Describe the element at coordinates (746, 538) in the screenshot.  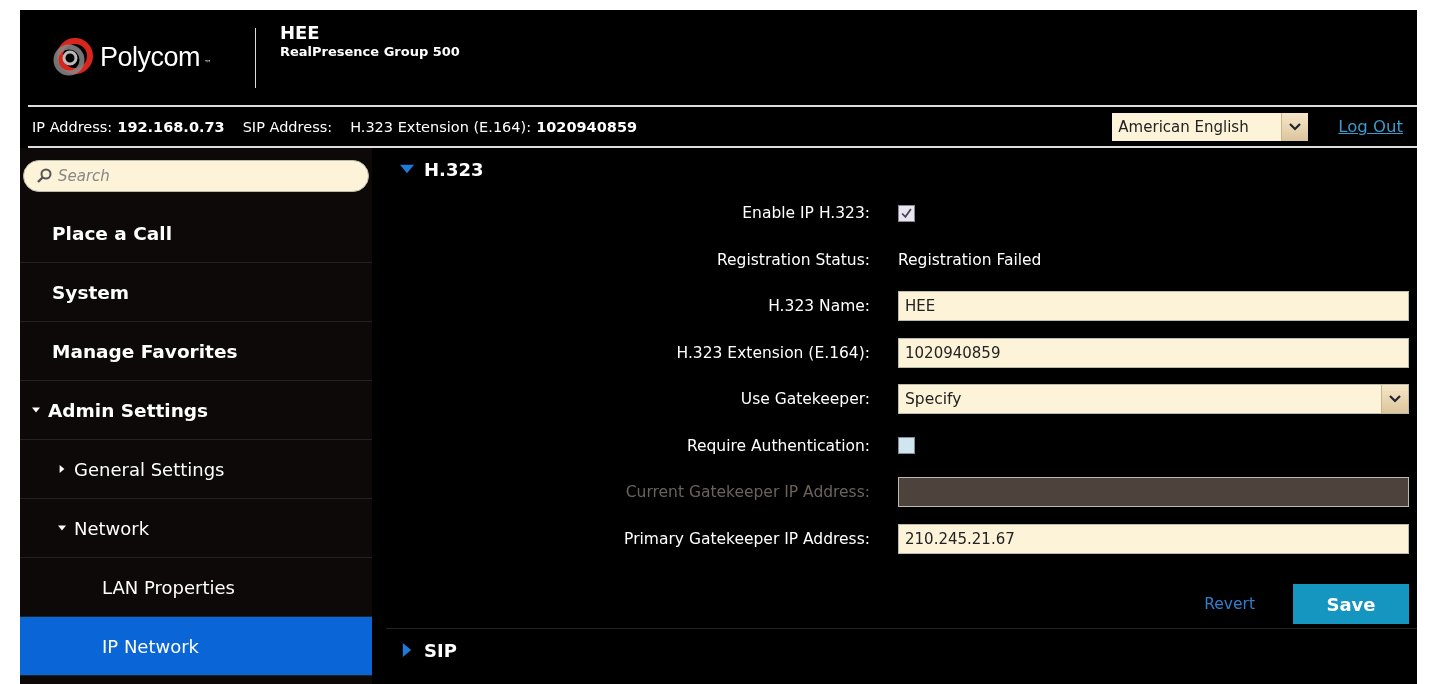
I see `field-label: Primary Gatekeeper IP Address:` at that location.